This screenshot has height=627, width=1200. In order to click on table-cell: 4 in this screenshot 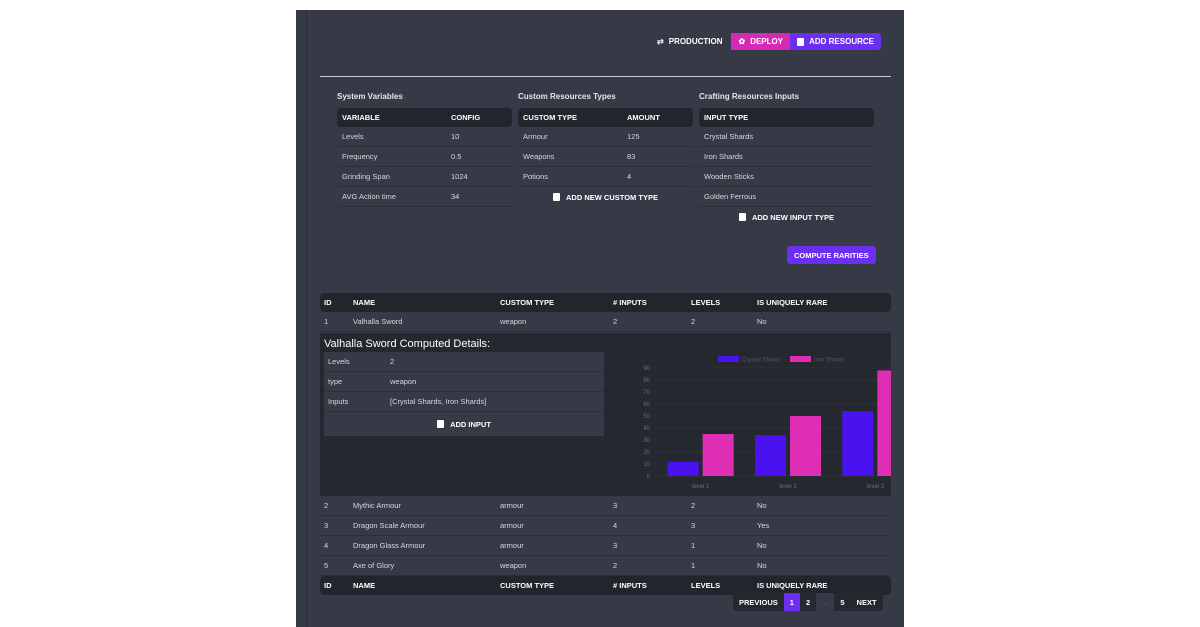, I will do `click(326, 545)`.